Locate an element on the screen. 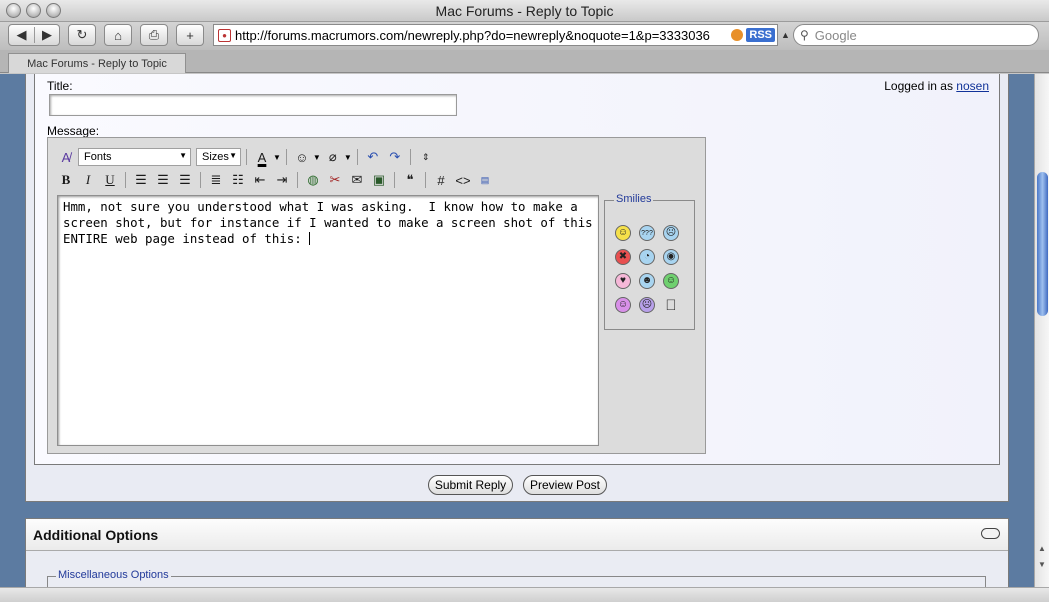 This screenshot has width=1049, height=602. wink-icon: ☻ is located at coordinates (647, 281).